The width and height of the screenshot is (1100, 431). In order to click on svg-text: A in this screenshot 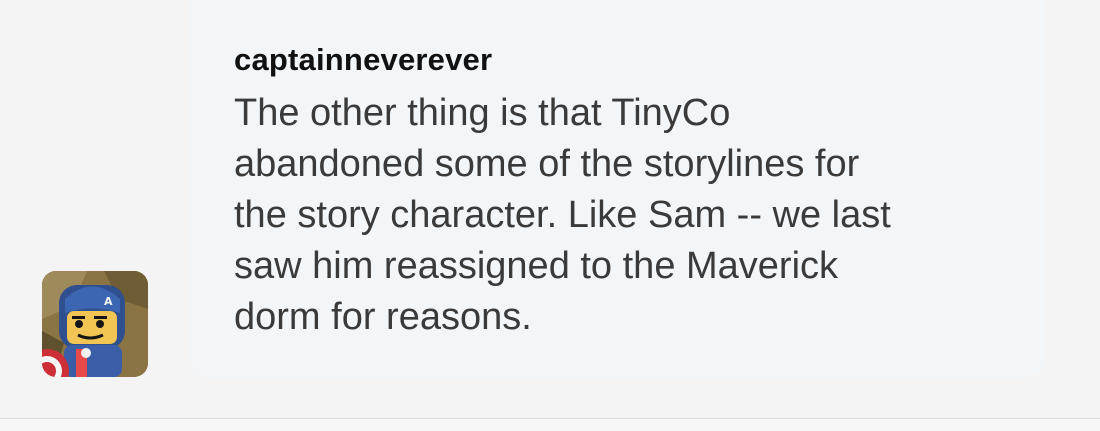, I will do `click(108, 301)`.